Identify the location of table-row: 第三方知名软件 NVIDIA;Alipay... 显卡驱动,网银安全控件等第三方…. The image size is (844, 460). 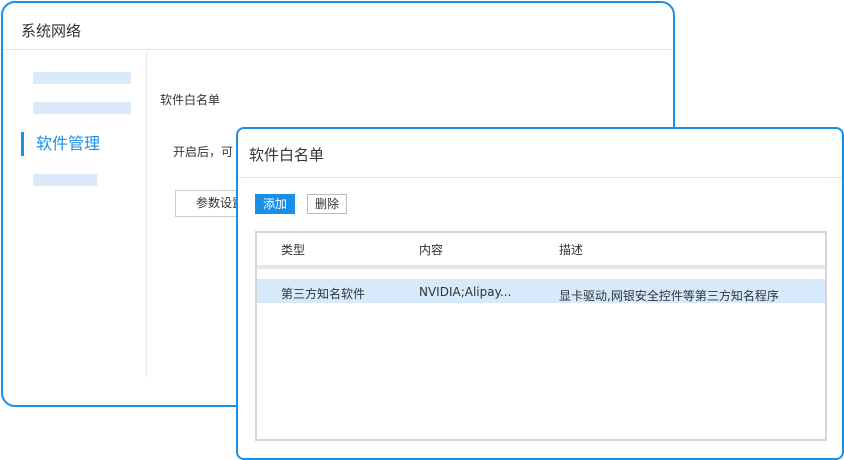
(541, 291).